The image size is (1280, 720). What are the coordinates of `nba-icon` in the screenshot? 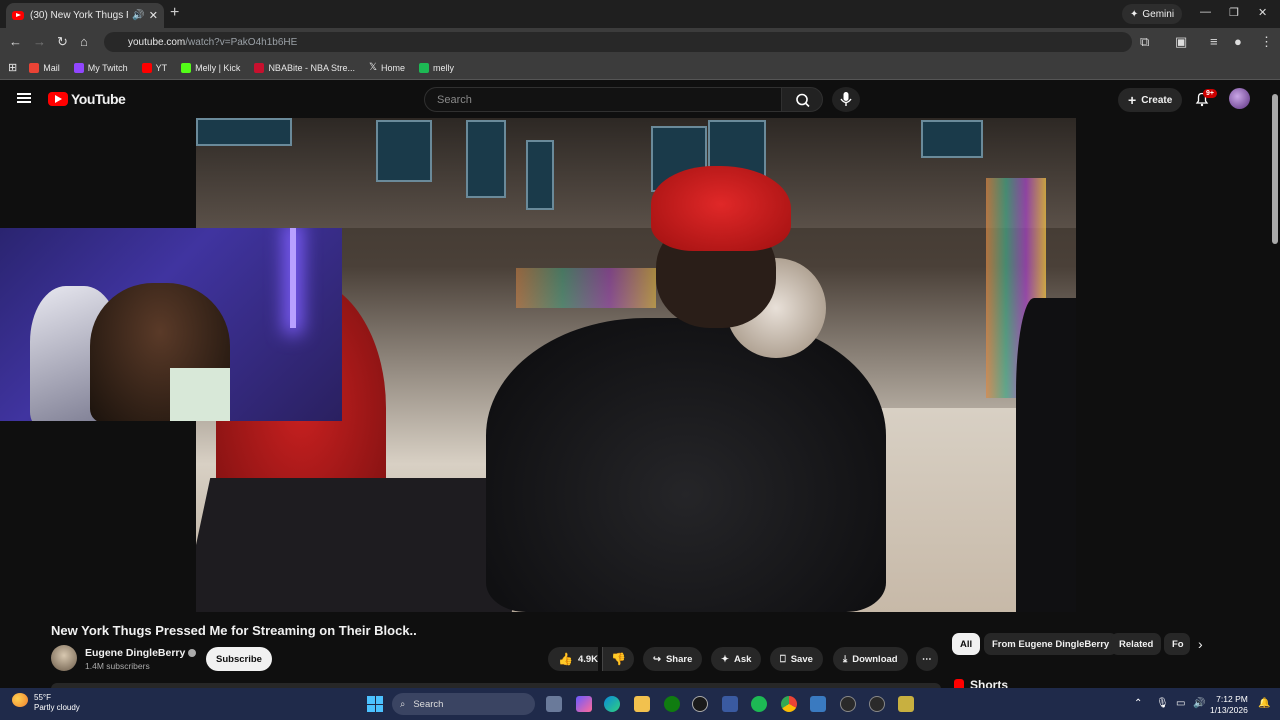 It's located at (259, 67).